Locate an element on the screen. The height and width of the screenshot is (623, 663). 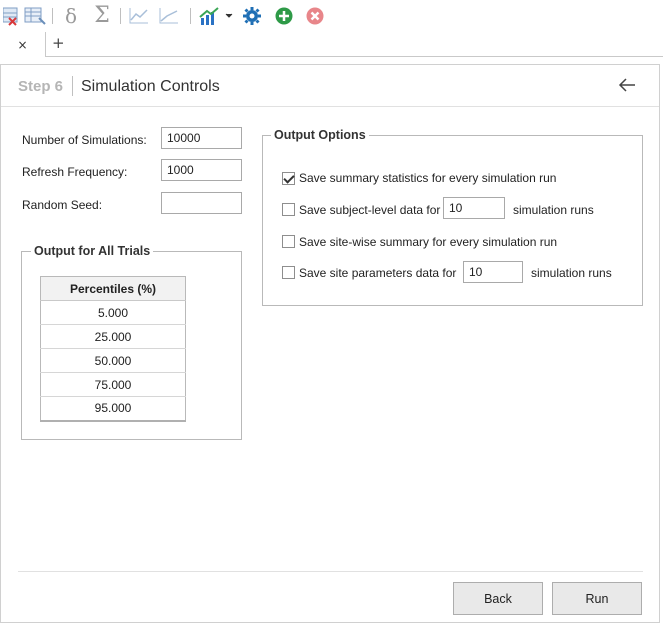
table-row: 95.000 is located at coordinates (113, 409).